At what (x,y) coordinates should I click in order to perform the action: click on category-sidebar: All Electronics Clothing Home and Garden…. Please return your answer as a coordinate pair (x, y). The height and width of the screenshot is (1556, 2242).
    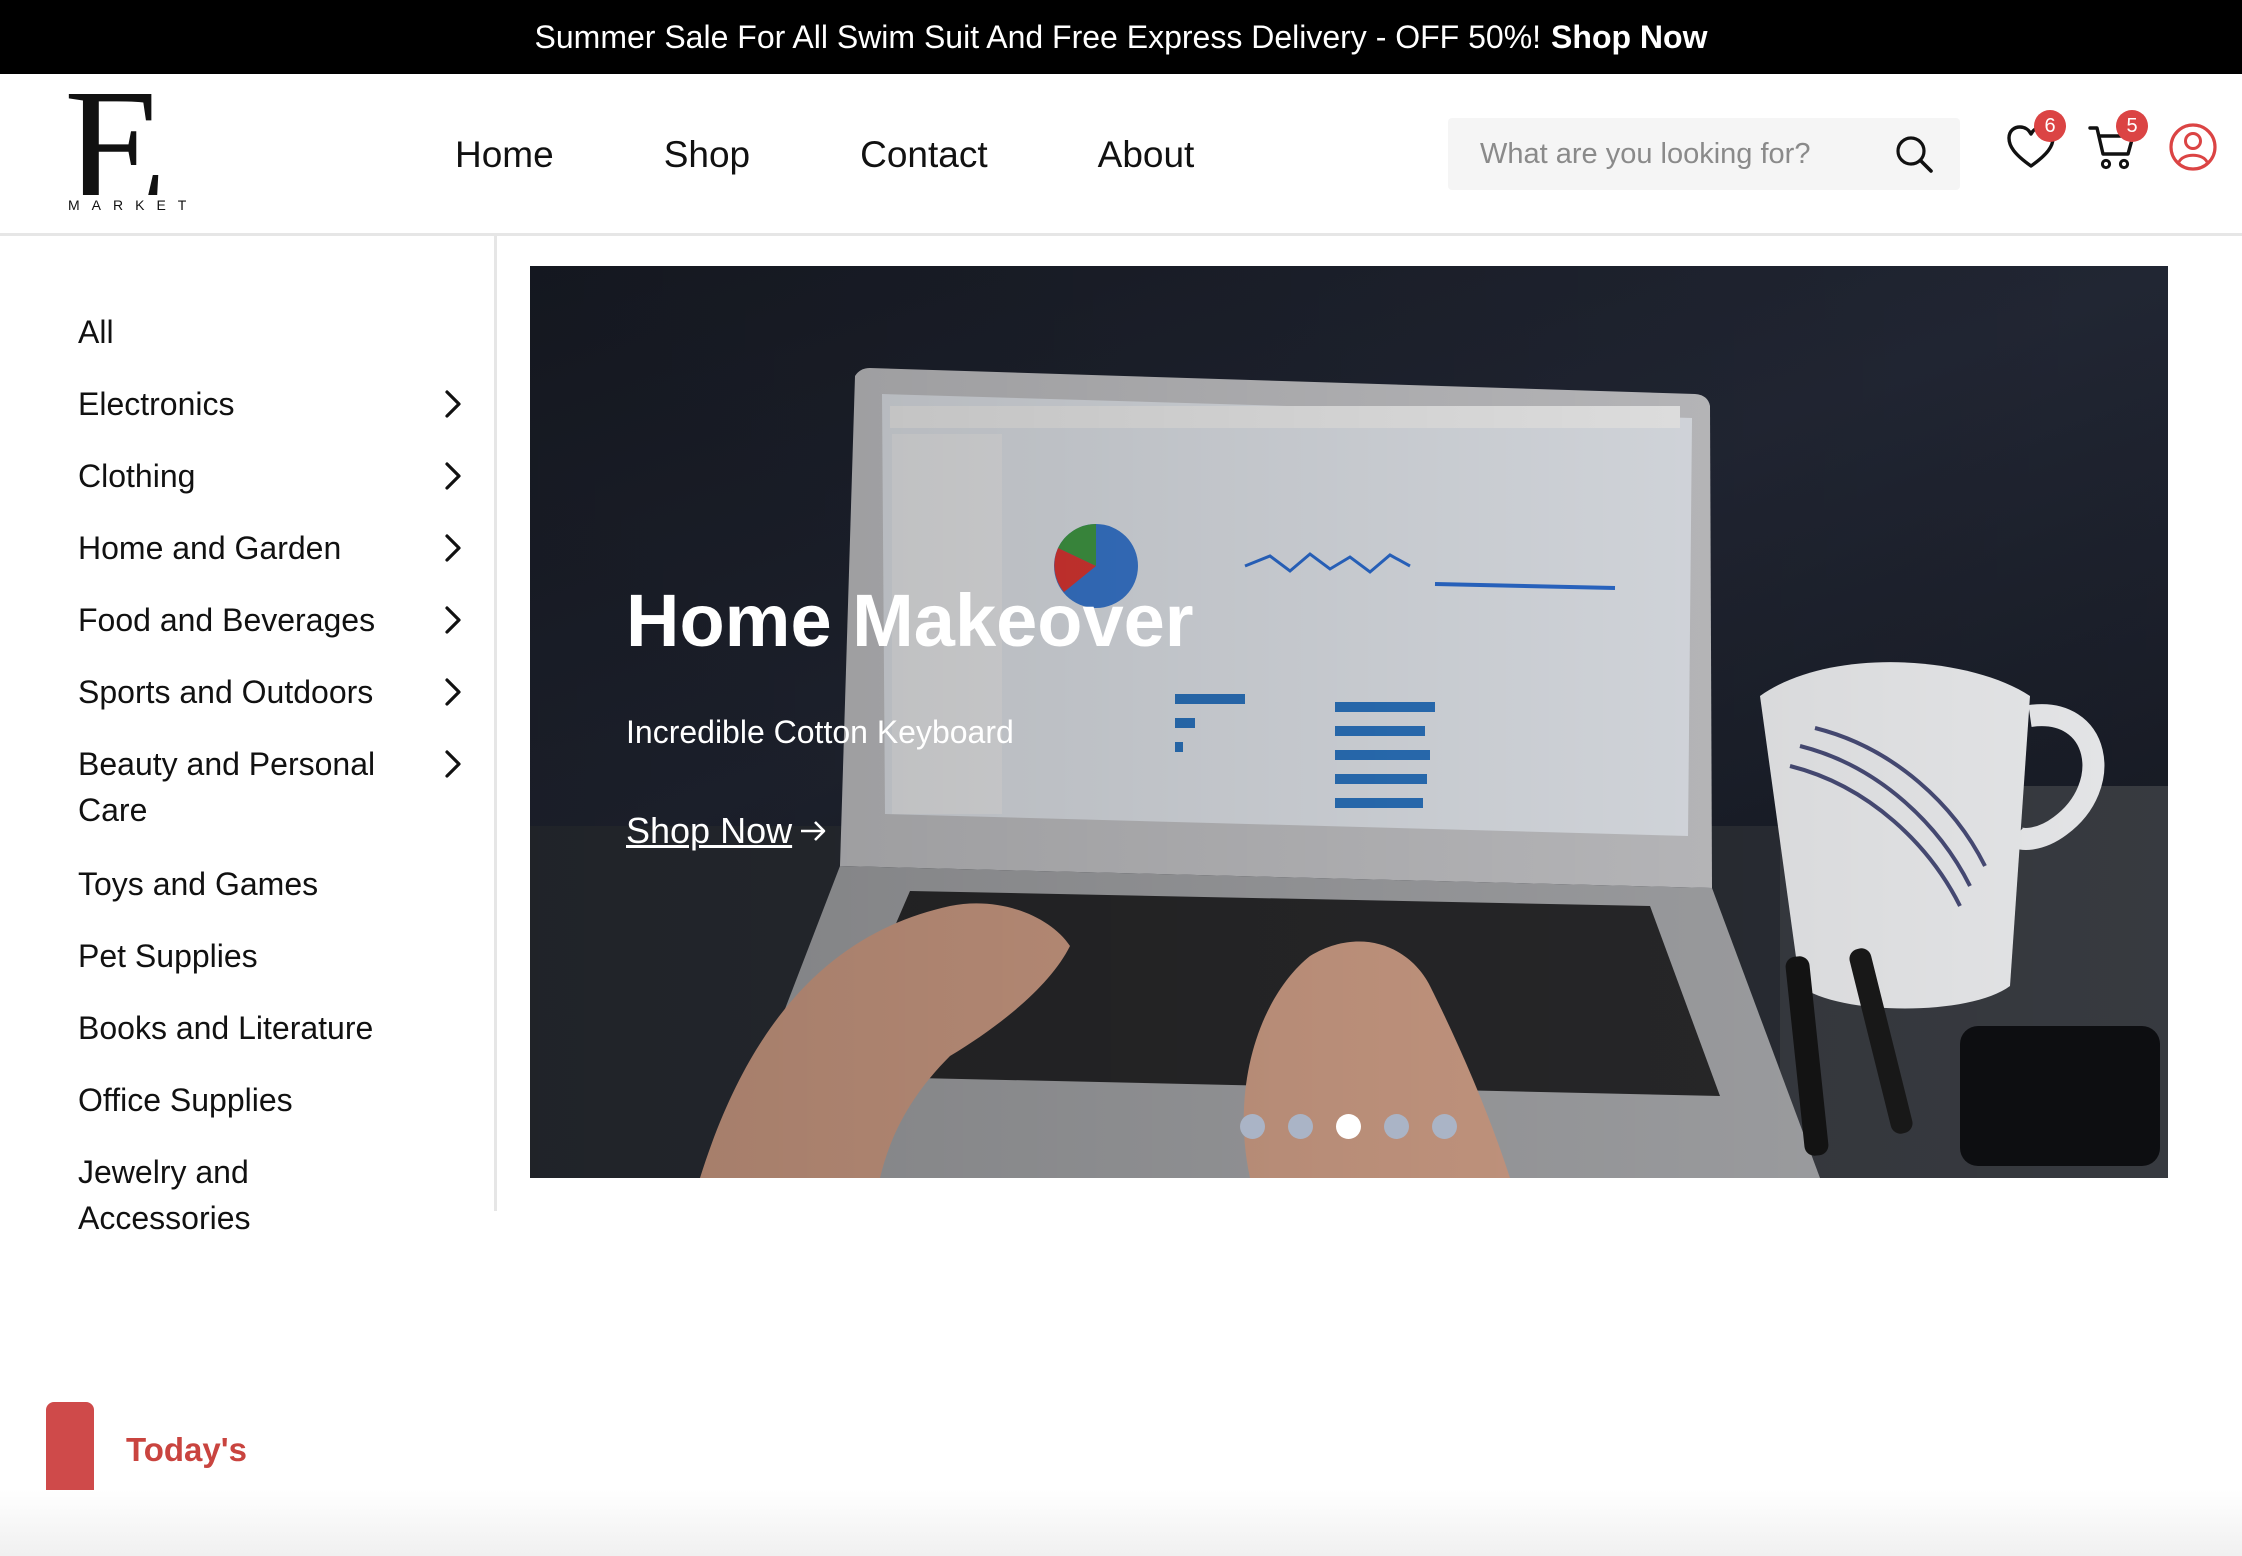
    Looking at the image, I should click on (248, 736).